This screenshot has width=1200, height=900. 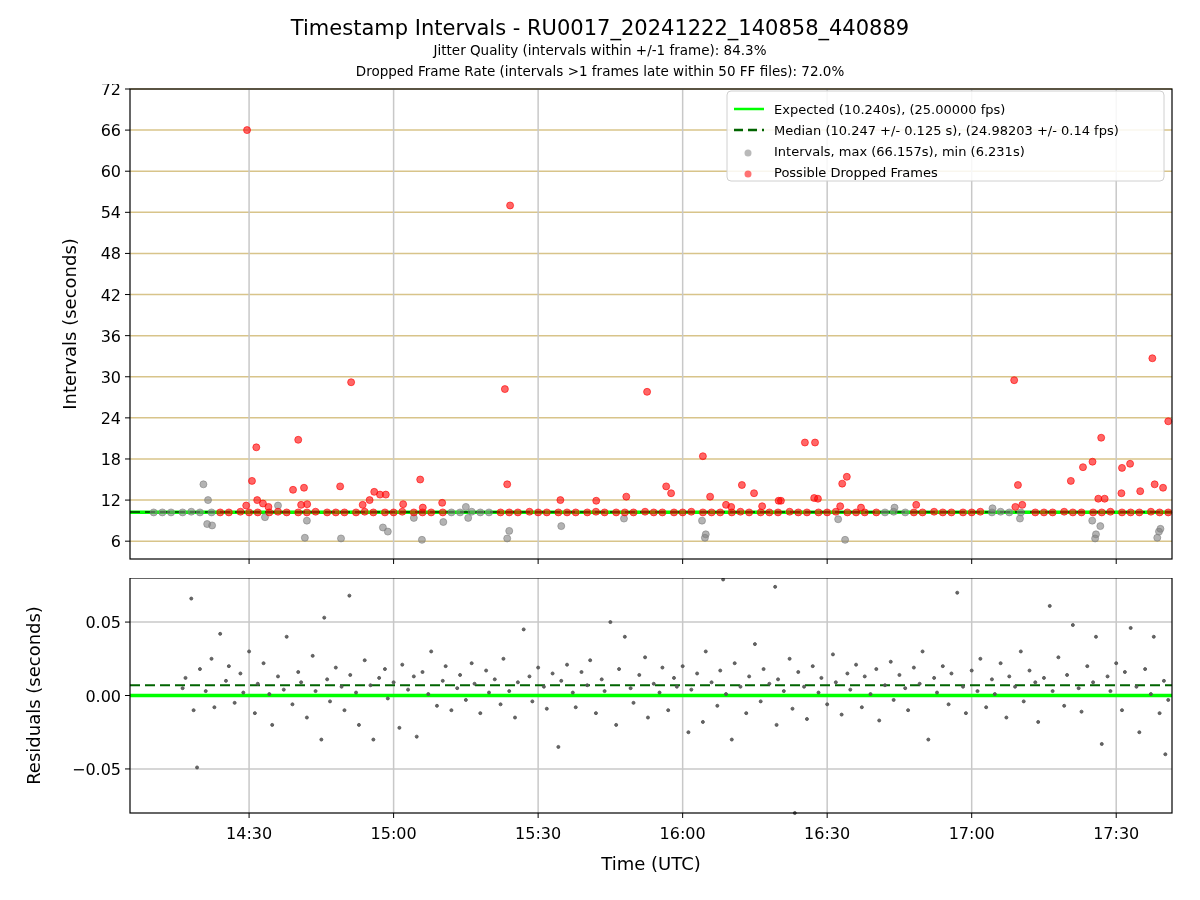 What do you see at coordinates (600, 71) in the screenshot?
I see `chart-subtitle: Dropped Frame Rate (intervals >1 frames late within 50 FF files): 72.0%` at bounding box center [600, 71].